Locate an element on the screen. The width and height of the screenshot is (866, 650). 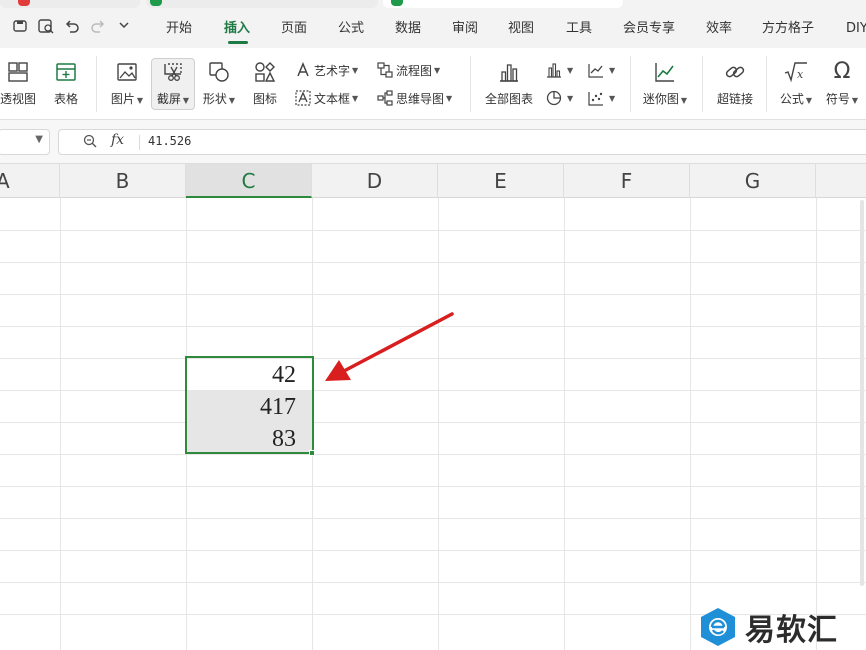
formula-value: 41.526 is located at coordinates (169, 141).